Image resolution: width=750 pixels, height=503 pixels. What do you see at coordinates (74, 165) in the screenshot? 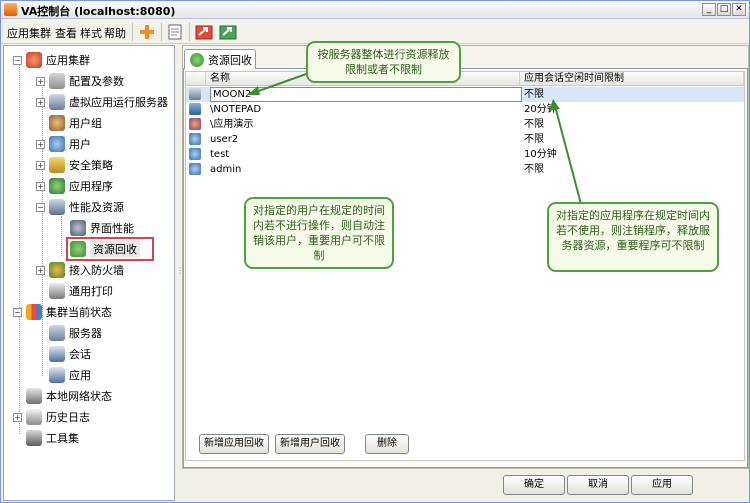
I see `tree-item-security: + 安全策略` at bounding box center [74, 165].